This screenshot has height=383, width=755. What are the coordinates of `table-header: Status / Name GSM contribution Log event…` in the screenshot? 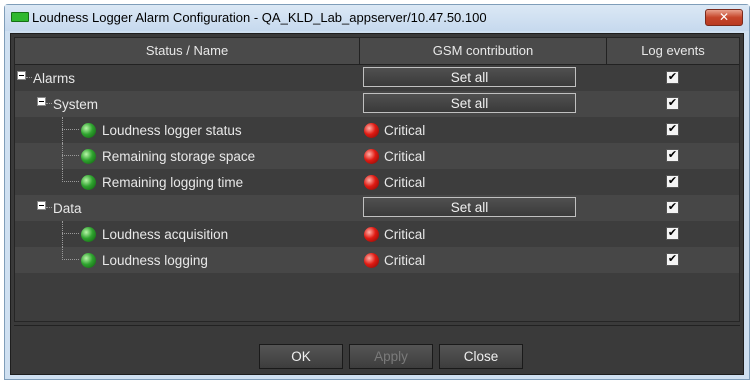 It's located at (377, 51).